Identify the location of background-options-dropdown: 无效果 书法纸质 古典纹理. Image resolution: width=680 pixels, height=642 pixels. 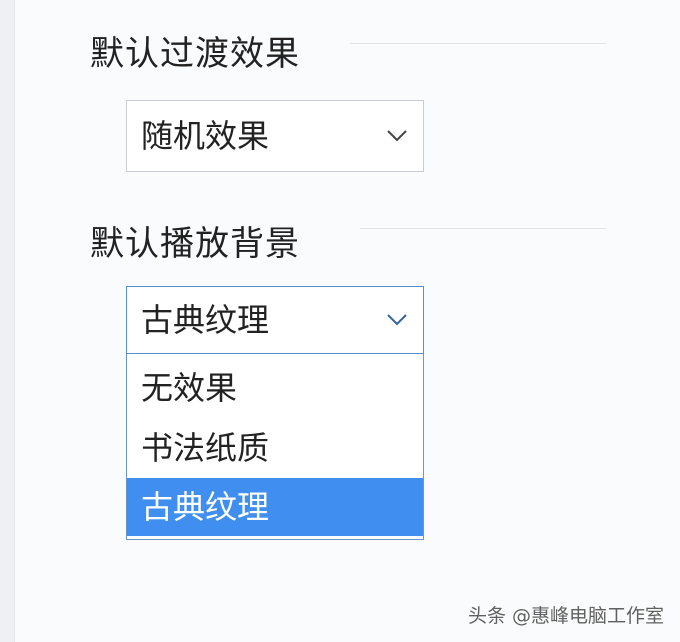
(275, 447).